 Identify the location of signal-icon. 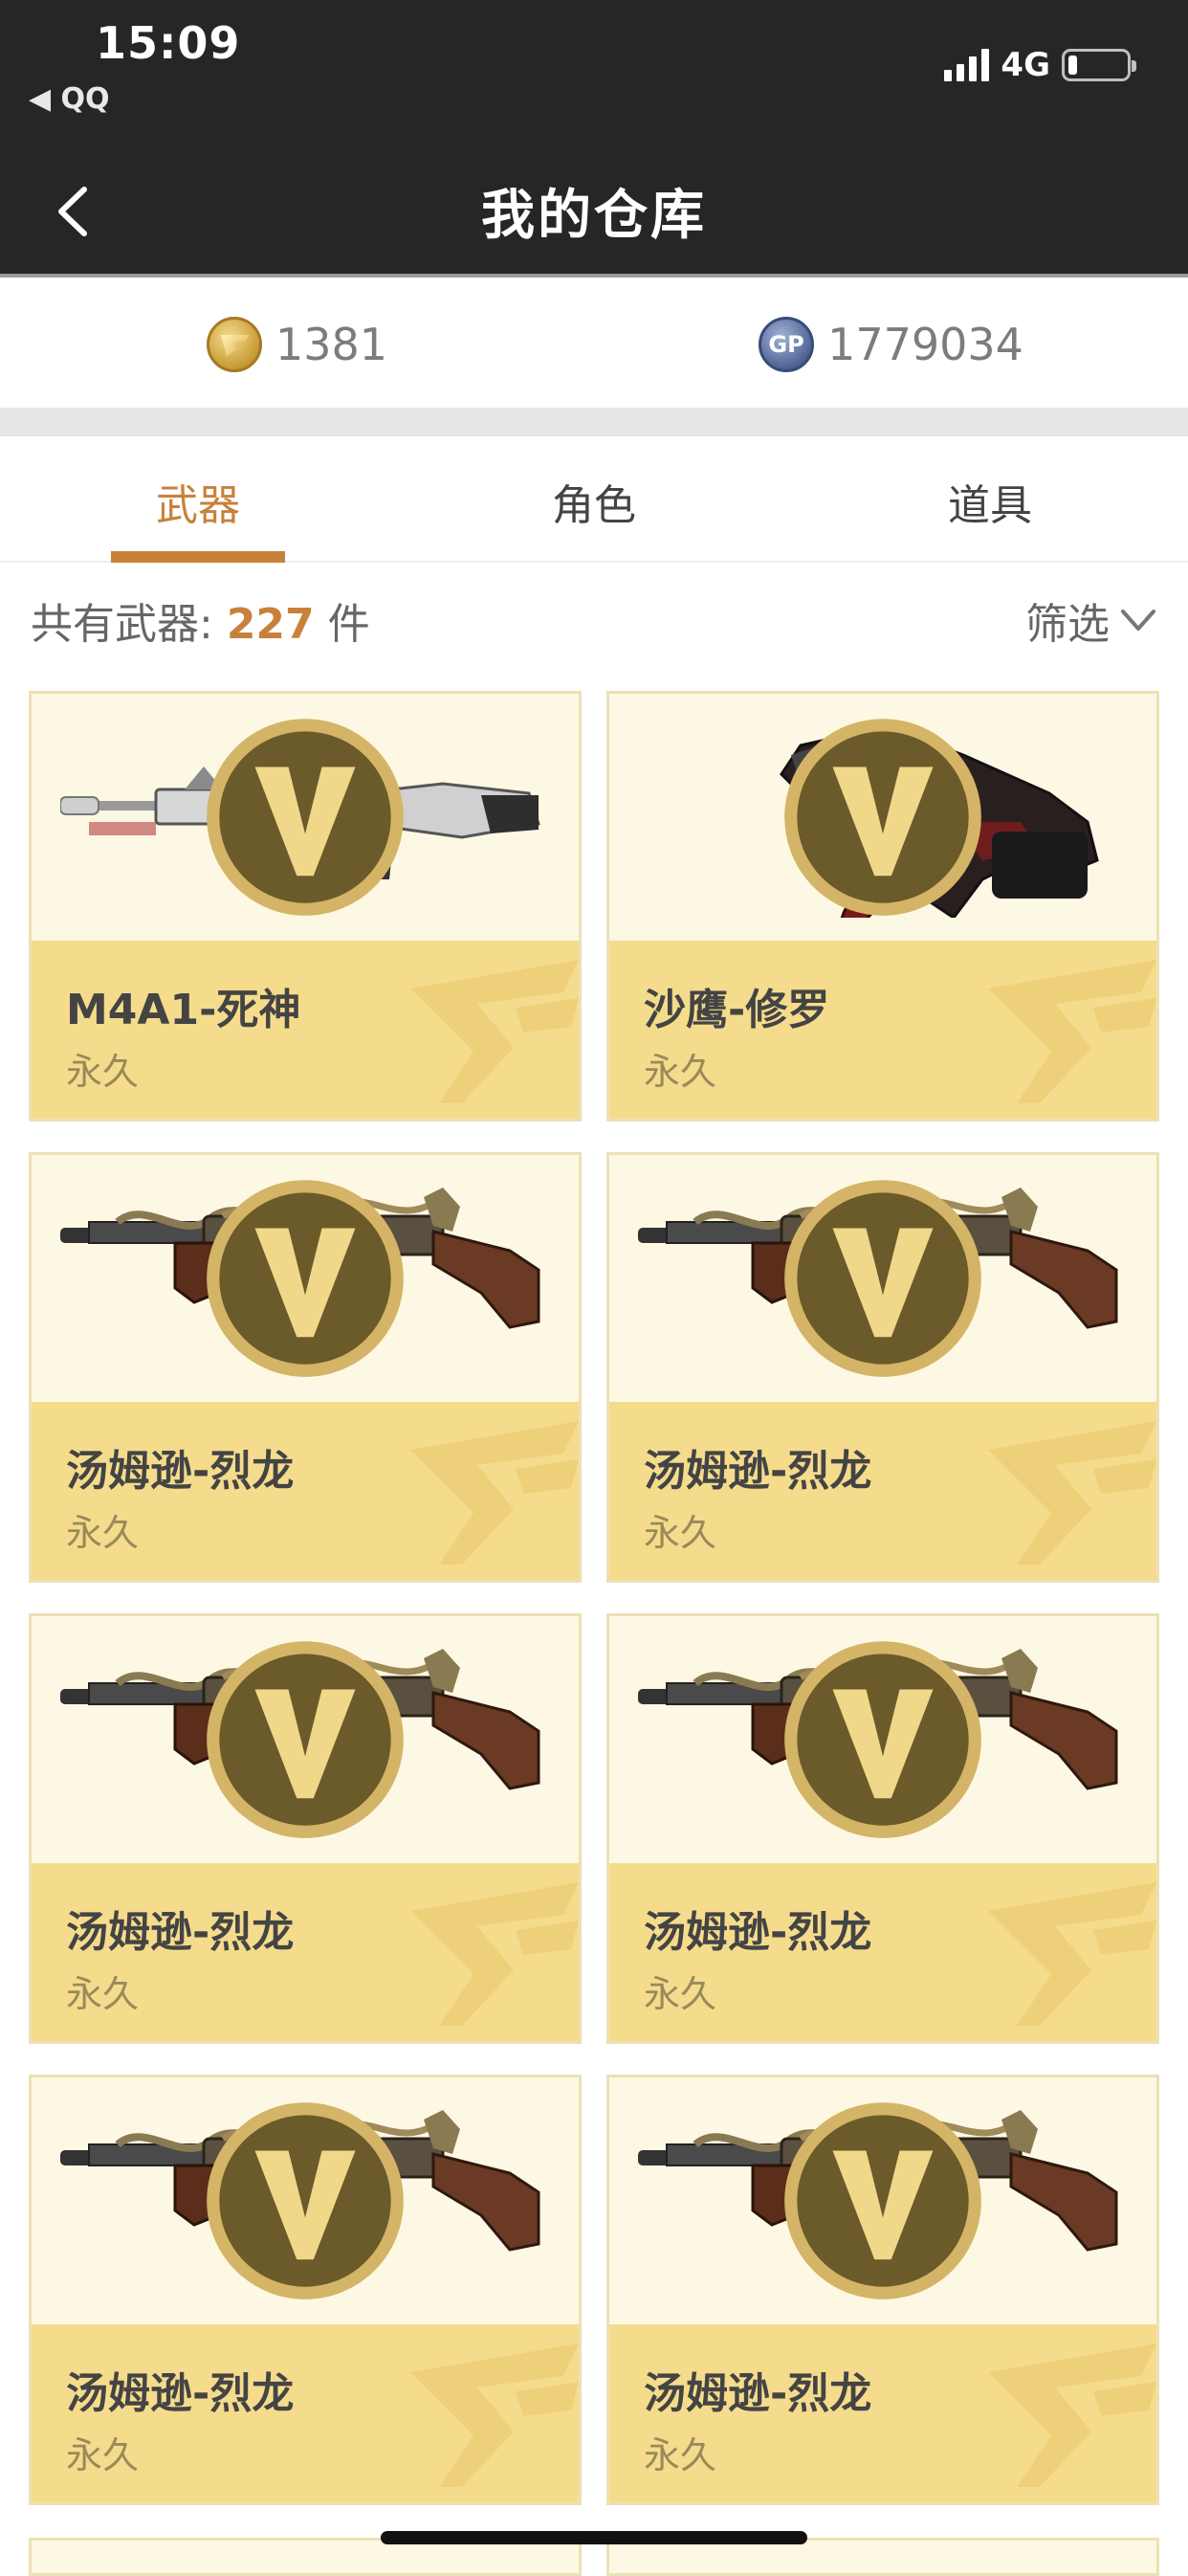
(967, 65).